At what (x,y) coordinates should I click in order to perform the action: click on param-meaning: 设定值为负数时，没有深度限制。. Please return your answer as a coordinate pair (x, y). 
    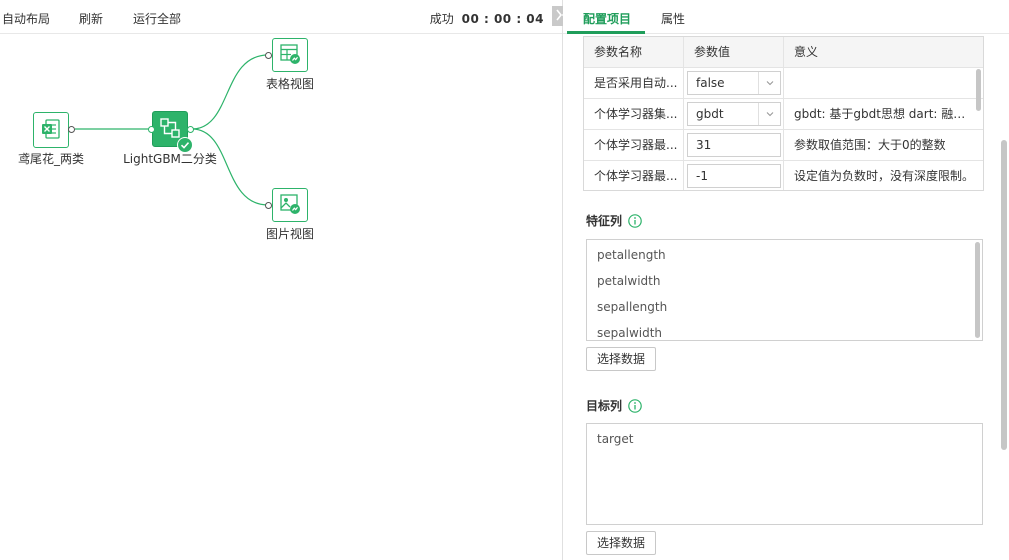
    Looking at the image, I should click on (884, 176).